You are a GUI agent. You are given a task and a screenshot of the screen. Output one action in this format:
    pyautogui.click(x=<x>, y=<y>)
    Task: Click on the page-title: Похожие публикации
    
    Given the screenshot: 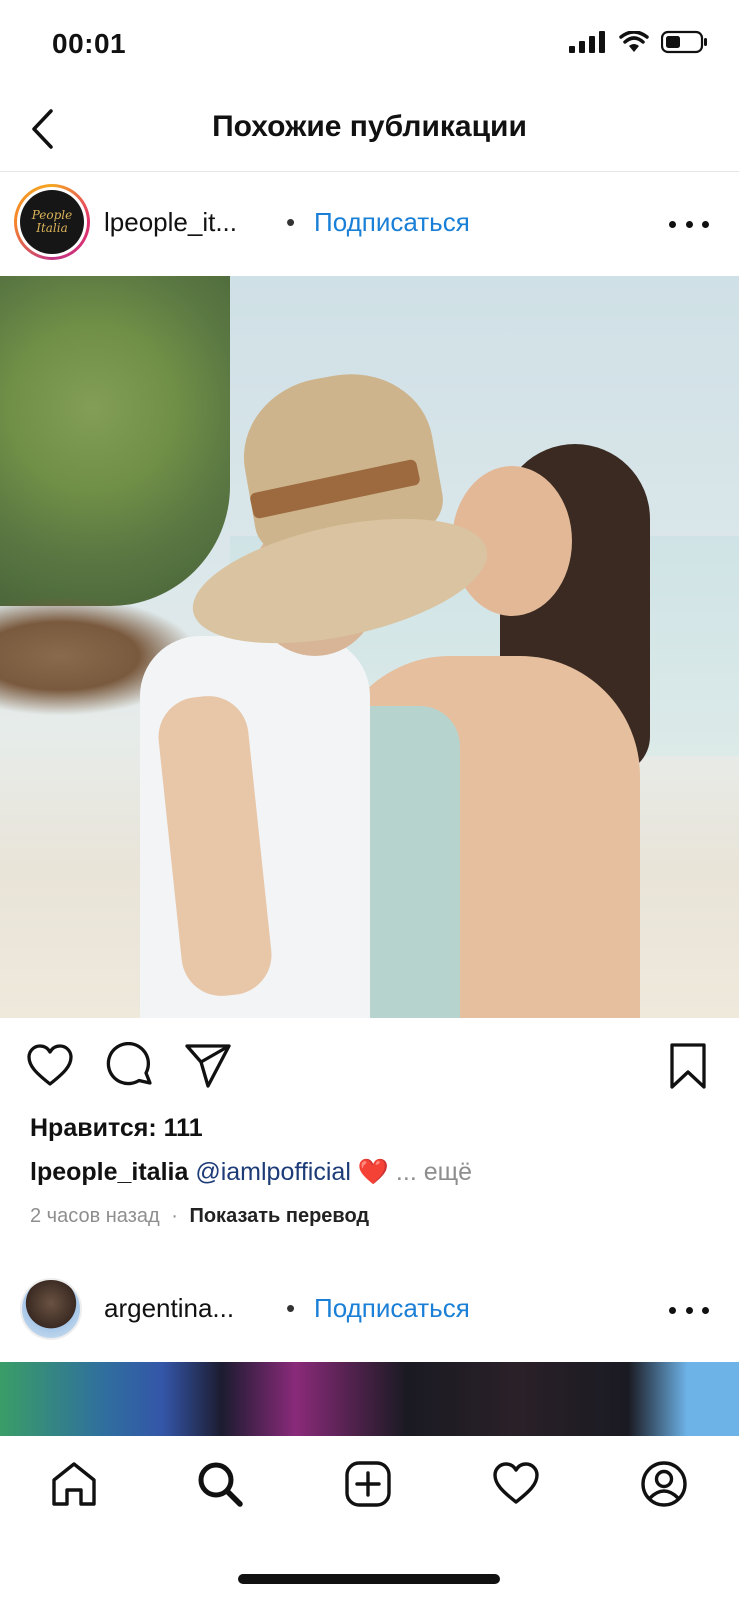 What is the action you would take?
    pyautogui.click(x=369, y=126)
    